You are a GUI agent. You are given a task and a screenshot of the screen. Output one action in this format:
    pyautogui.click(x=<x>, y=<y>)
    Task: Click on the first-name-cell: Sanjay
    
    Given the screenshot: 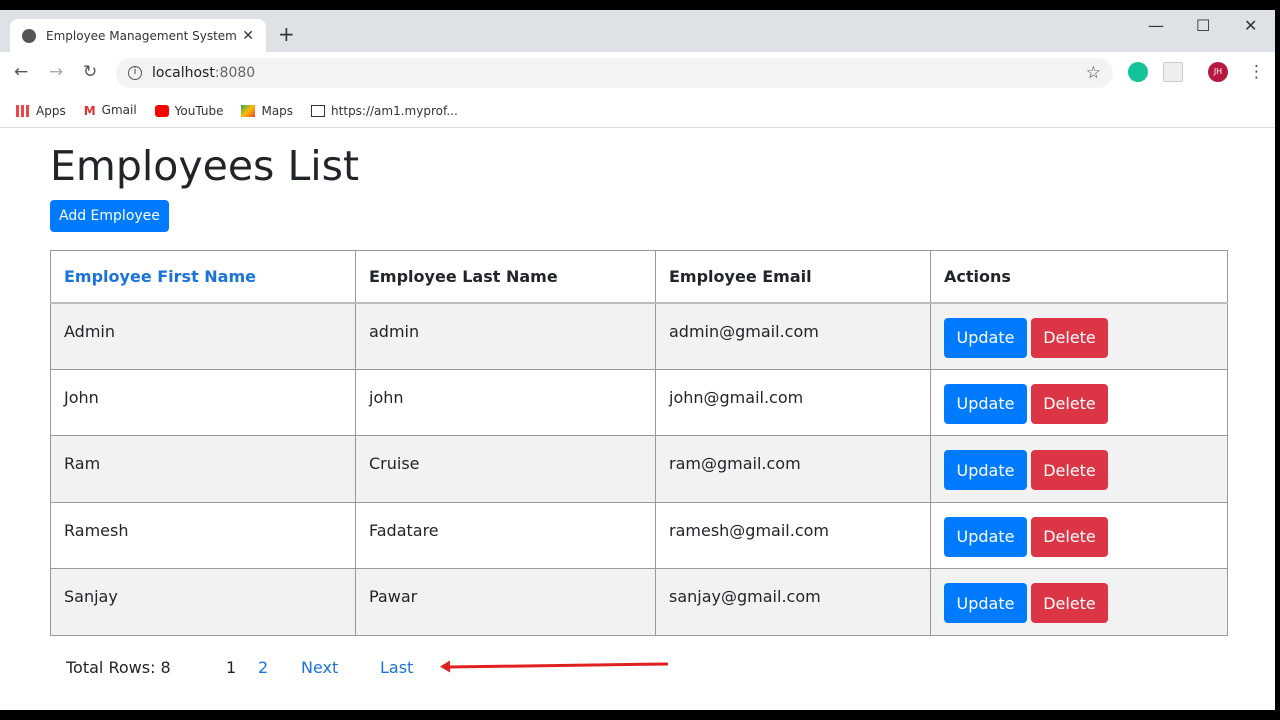 What is the action you would take?
    pyautogui.click(x=203, y=602)
    